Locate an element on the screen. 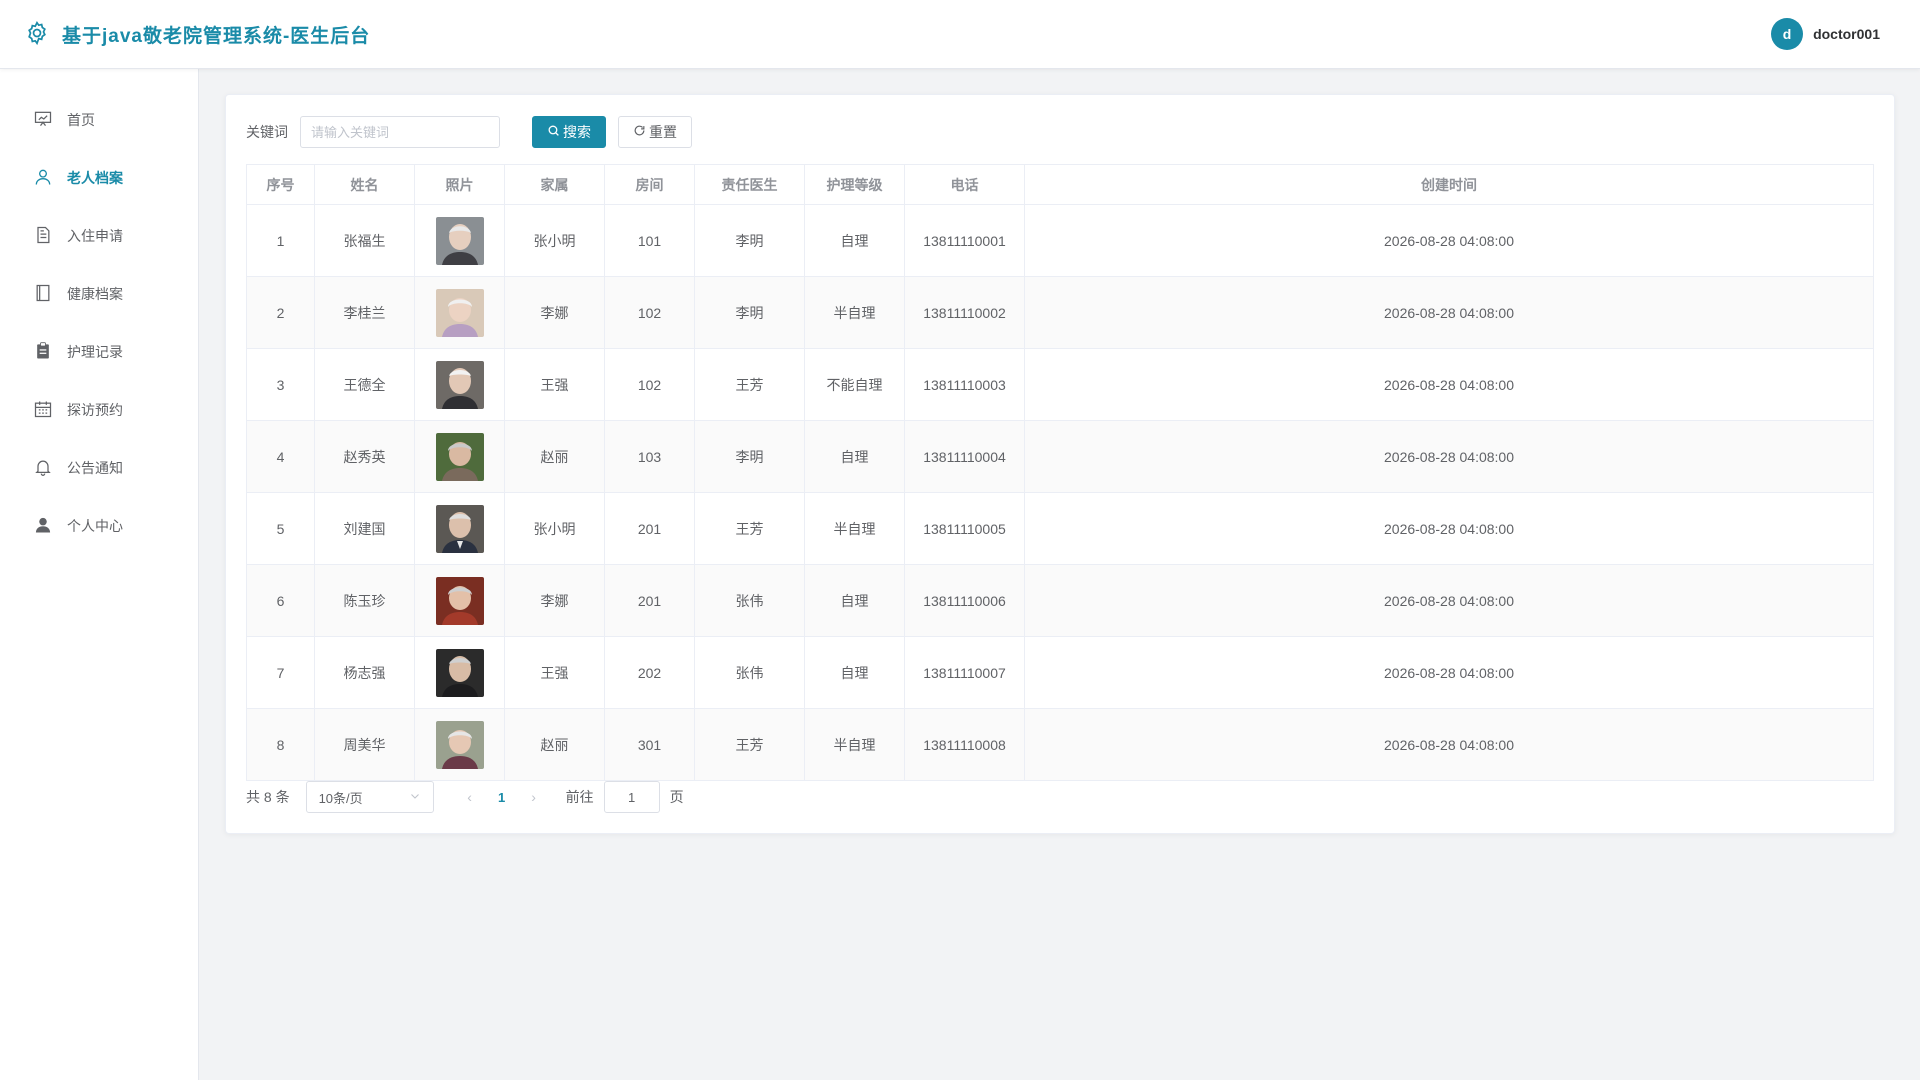 This screenshot has height=1080, width=1920. cell-phone: 13811110007 is located at coordinates (964, 672).